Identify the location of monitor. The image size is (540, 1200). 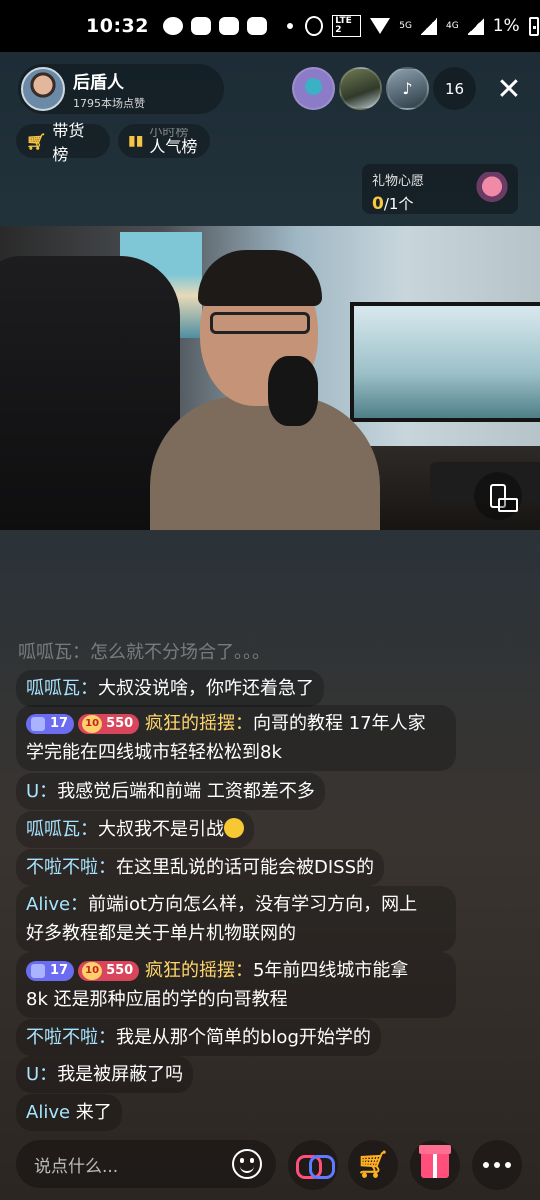
(445, 362).